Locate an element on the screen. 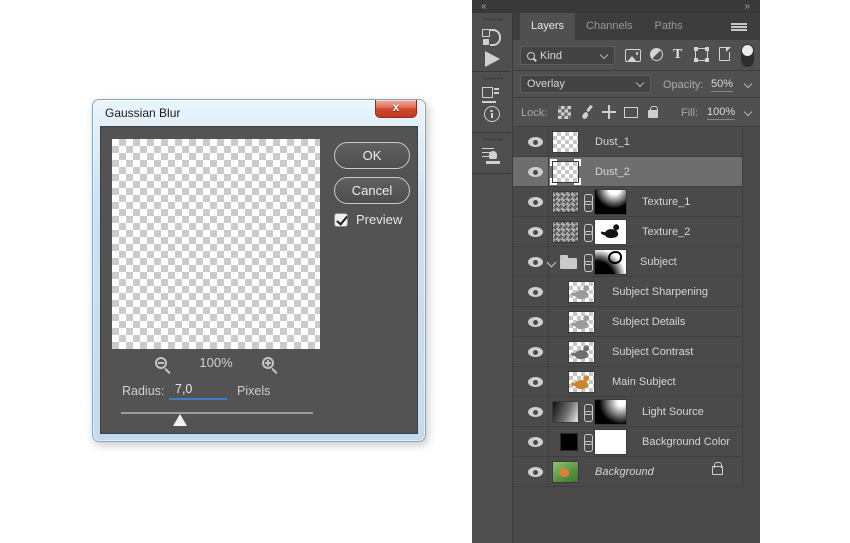  clone-source-panel-icon is located at coordinates (492, 155).